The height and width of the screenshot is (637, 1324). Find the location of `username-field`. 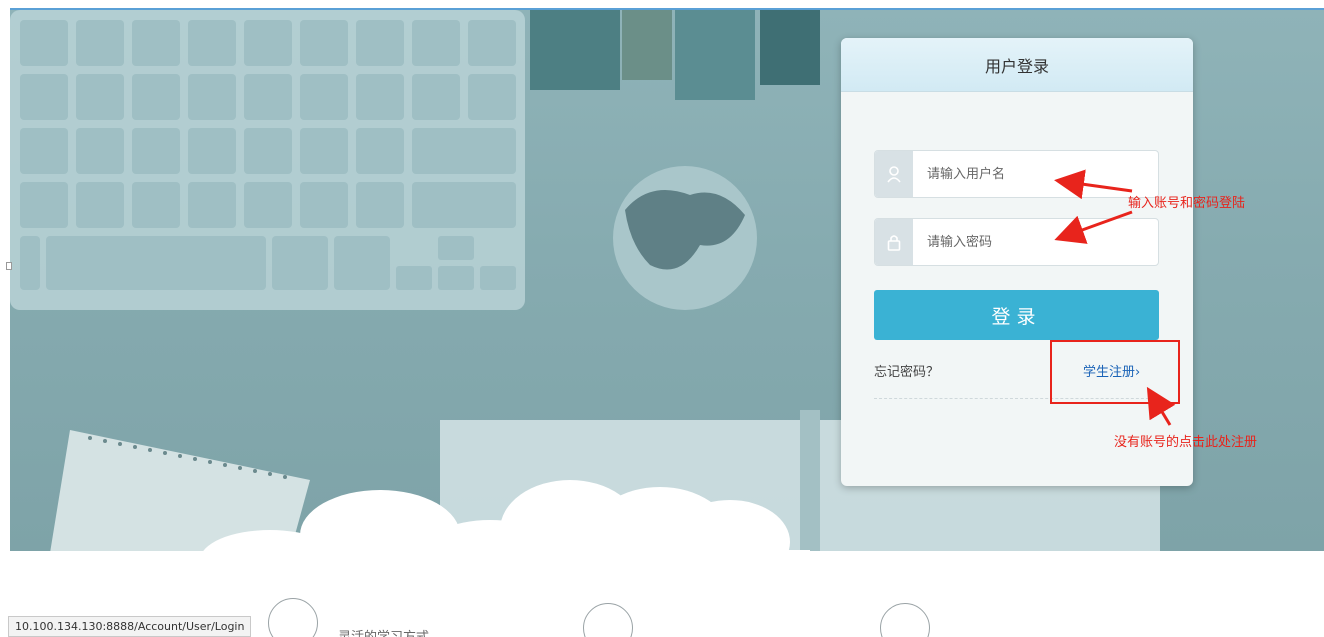

username-field is located at coordinates (1016, 174).